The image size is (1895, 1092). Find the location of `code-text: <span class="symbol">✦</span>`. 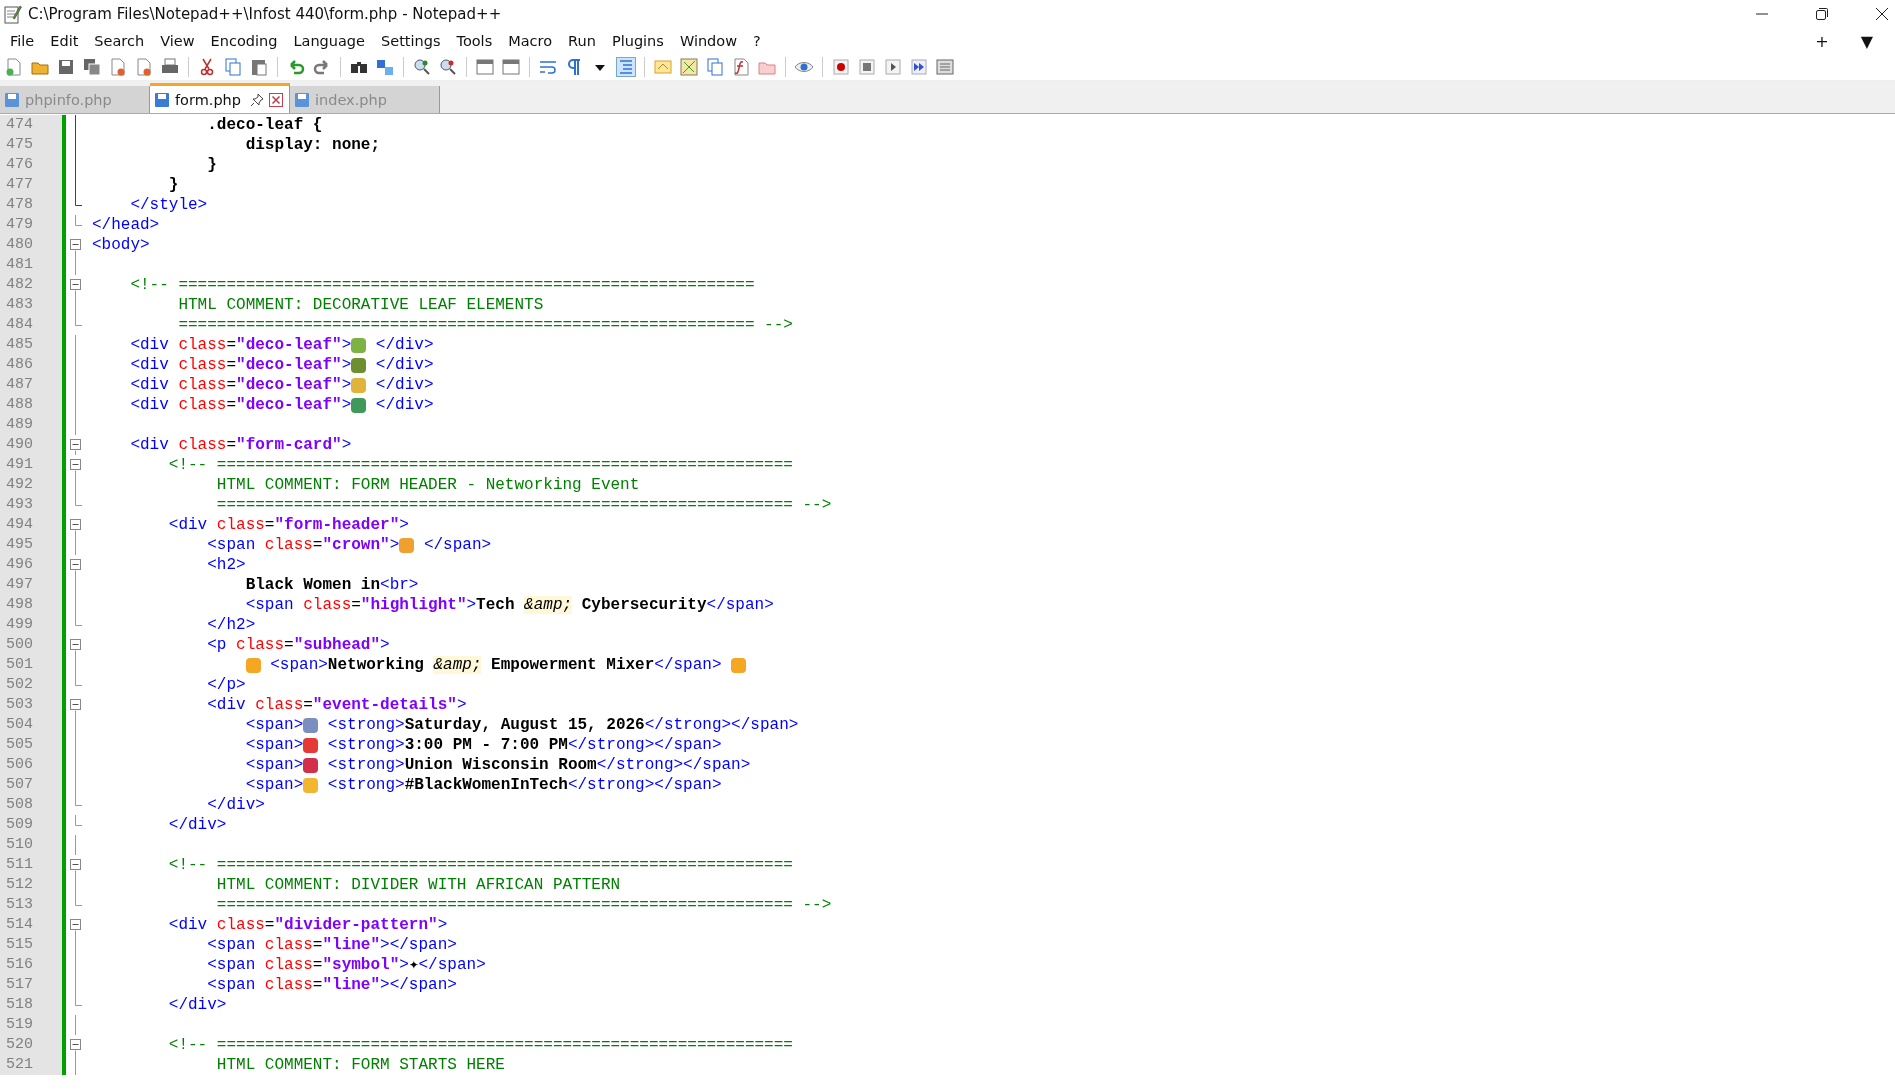

code-text: <span class="symbol">✦</span> is located at coordinates (346, 965).